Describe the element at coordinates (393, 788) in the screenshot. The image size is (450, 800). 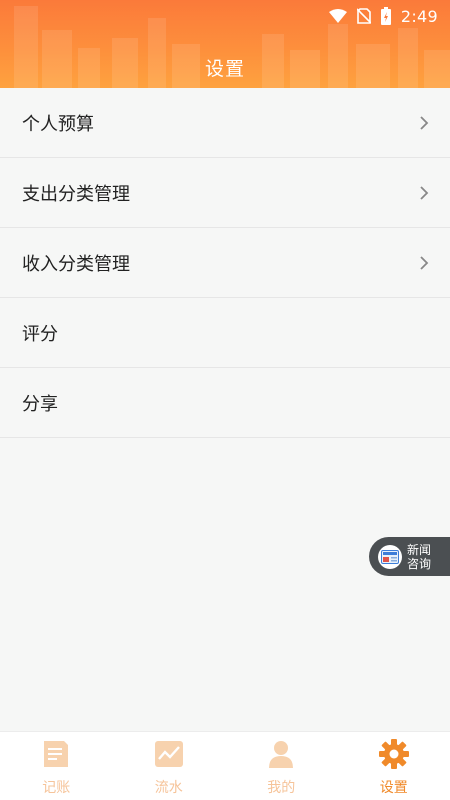
I see `tab-label: 设置` at that location.